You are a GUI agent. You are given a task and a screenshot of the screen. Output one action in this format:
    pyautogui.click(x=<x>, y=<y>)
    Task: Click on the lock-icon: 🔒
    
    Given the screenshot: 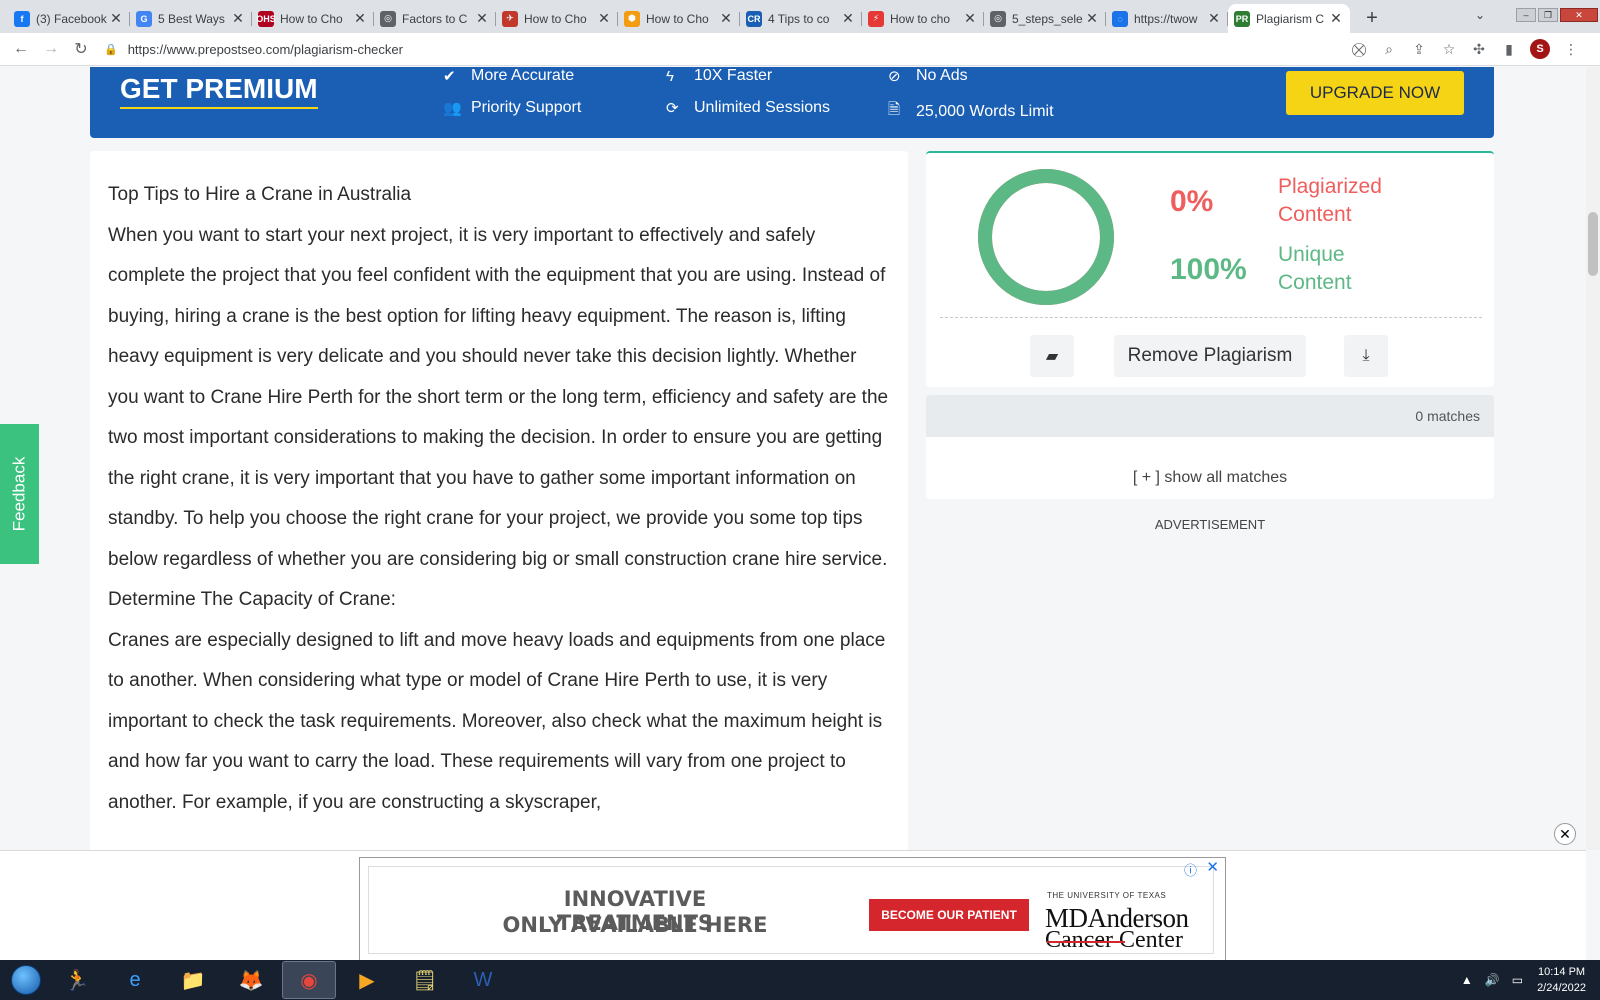 What is the action you would take?
    pyautogui.click(x=111, y=49)
    